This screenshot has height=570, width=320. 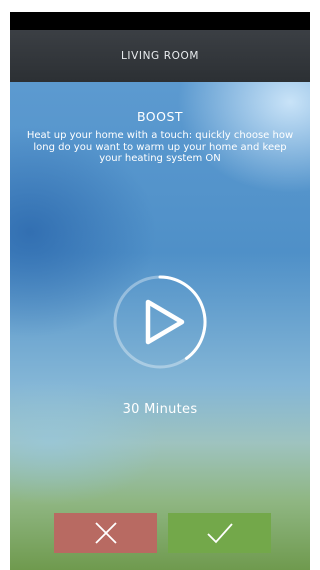 I want to click on play-icon, so click(x=165, y=322).